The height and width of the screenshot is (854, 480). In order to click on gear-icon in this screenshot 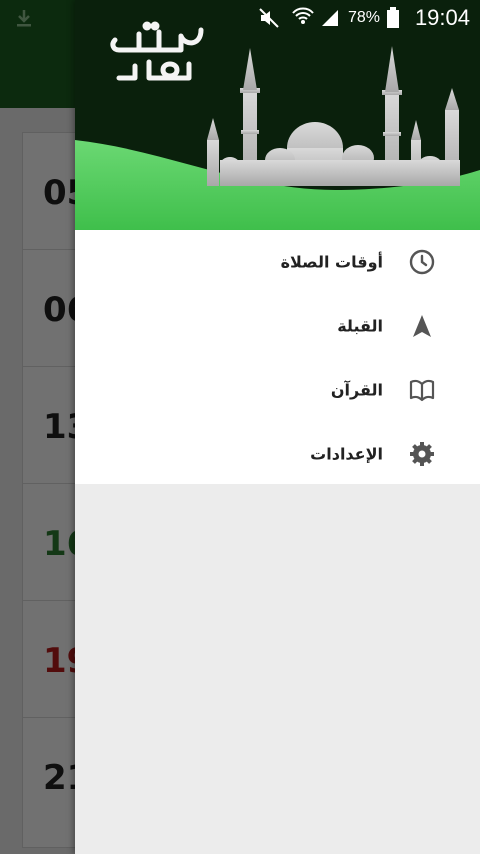, I will do `click(422, 454)`.